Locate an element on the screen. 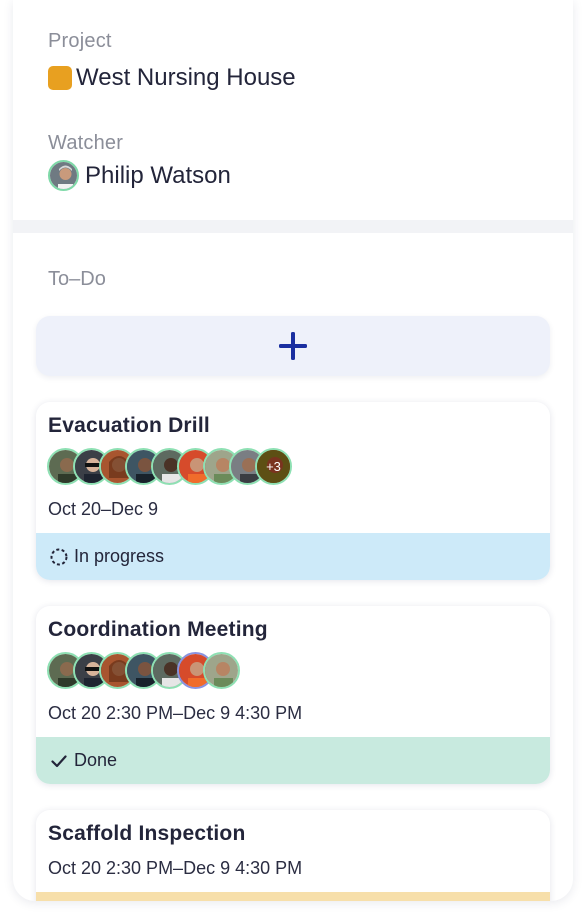 This screenshot has height=914, width=587. add-todo-button is located at coordinates (293, 346).